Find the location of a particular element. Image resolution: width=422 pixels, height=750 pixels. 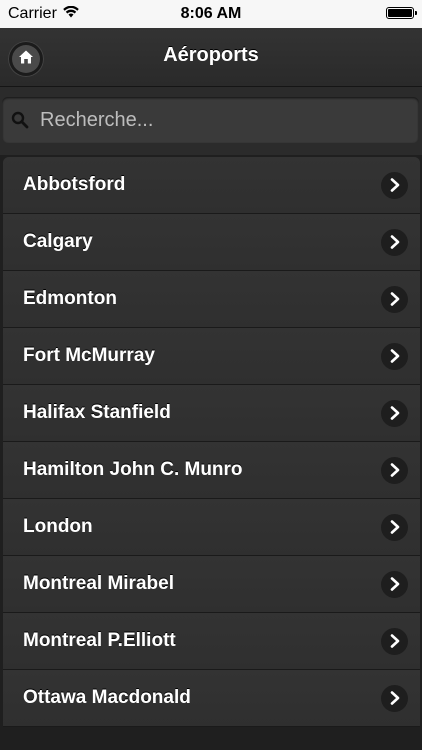

navigation-header: Aéroports is located at coordinates (211, 57).